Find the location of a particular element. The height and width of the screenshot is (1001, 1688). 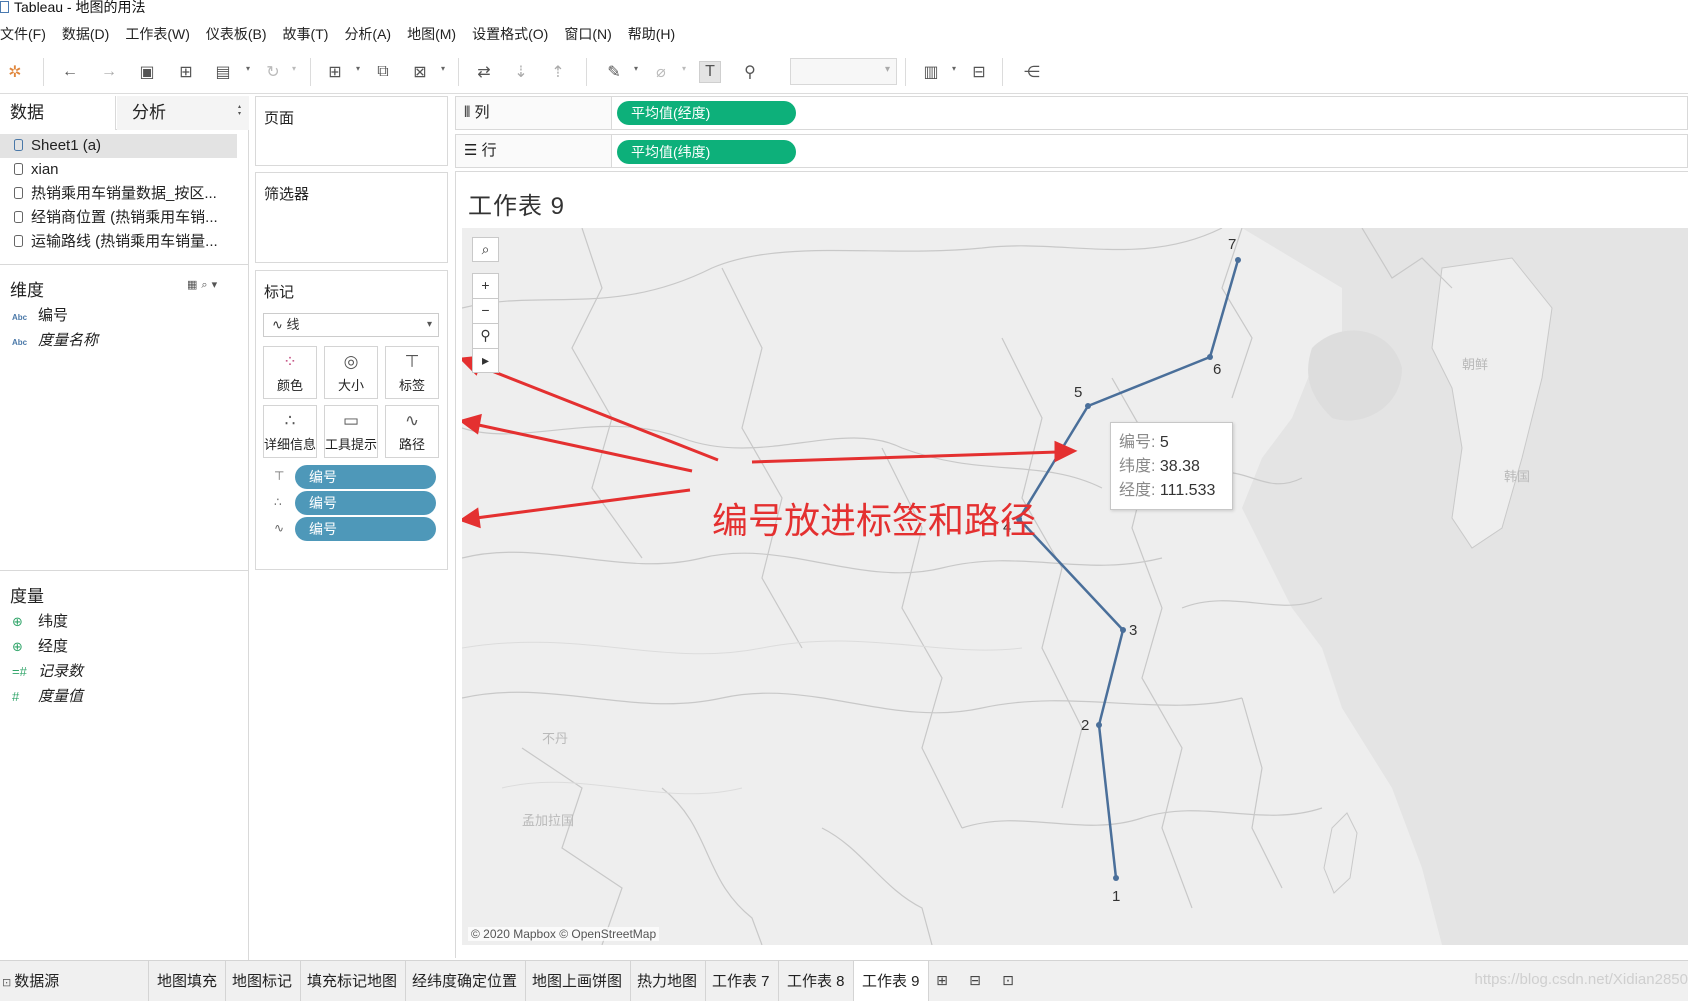

menu-help: 帮助(H) is located at coordinates (651, 34).